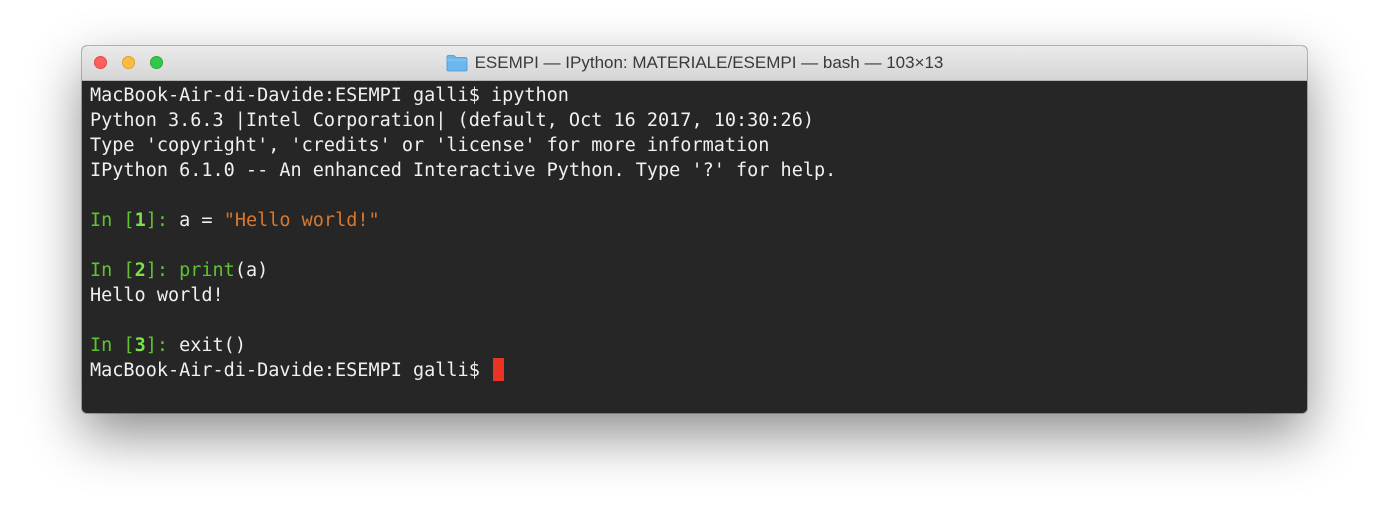 The image size is (1390, 532). I want to click on code-text: a =, so click(201, 220).